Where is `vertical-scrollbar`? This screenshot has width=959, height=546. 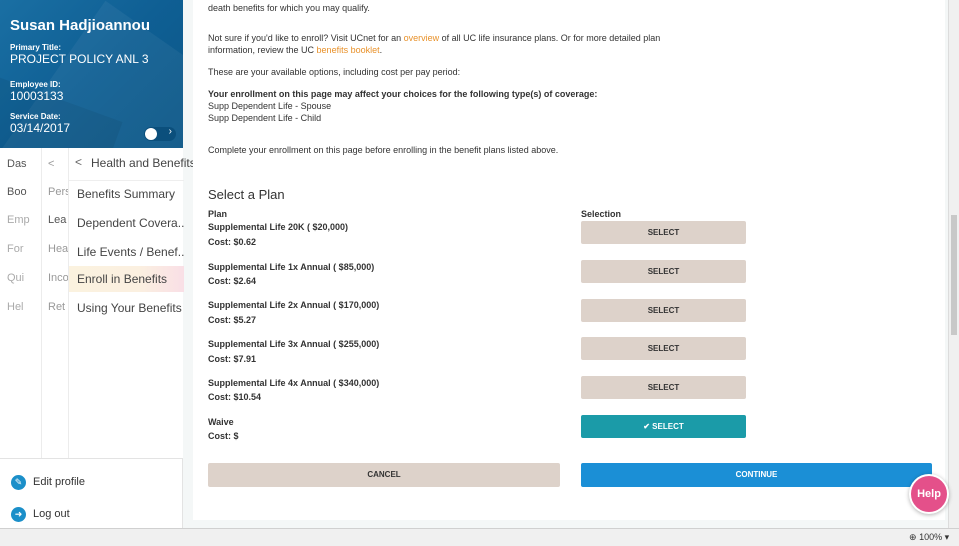 vertical-scrollbar is located at coordinates (953, 264).